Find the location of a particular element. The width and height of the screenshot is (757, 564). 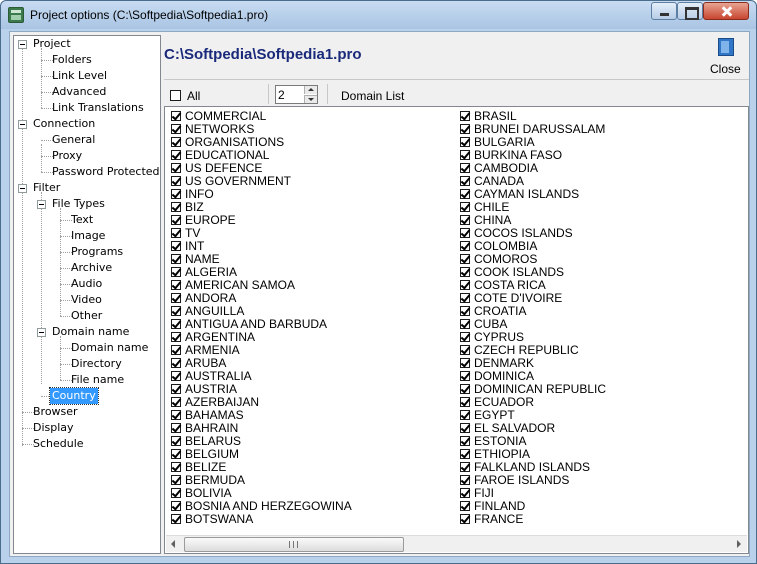

tree-item-domain-name: Domain name is located at coordinates (109, 348).